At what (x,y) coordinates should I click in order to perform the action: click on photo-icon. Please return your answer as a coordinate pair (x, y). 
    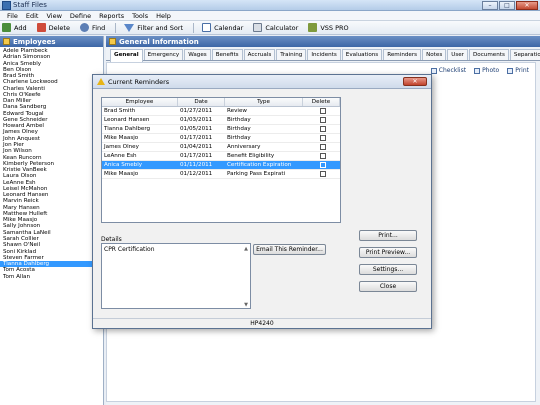
    Looking at the image, I should click on (477, 70).